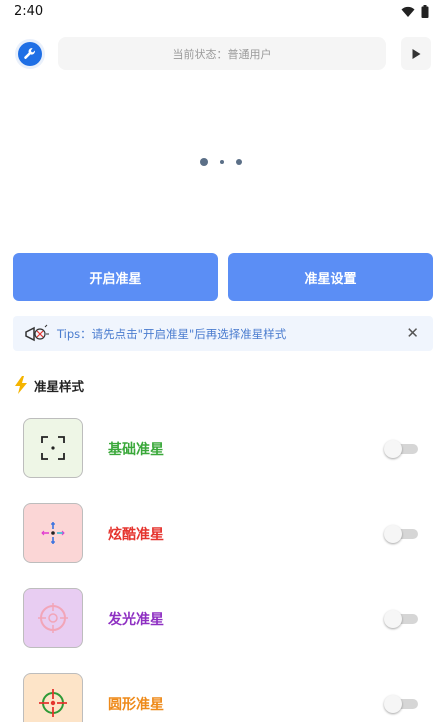 This screenshot has height=722, width=443. I want to click on circle-crosshair-icon, so click(53, 703).